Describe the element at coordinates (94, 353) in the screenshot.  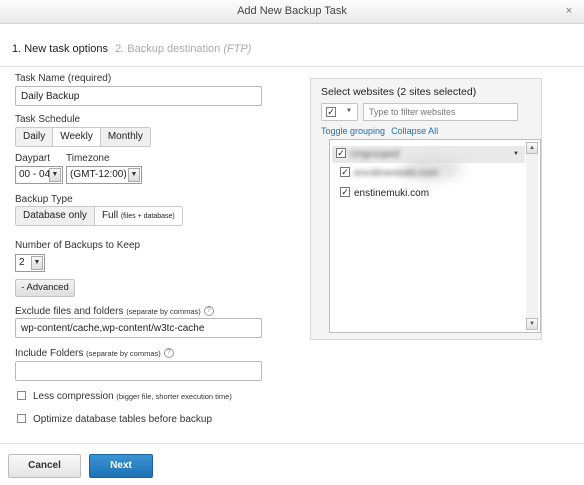
I see `include-label: Include Folders (separate by commas)?` at that location.